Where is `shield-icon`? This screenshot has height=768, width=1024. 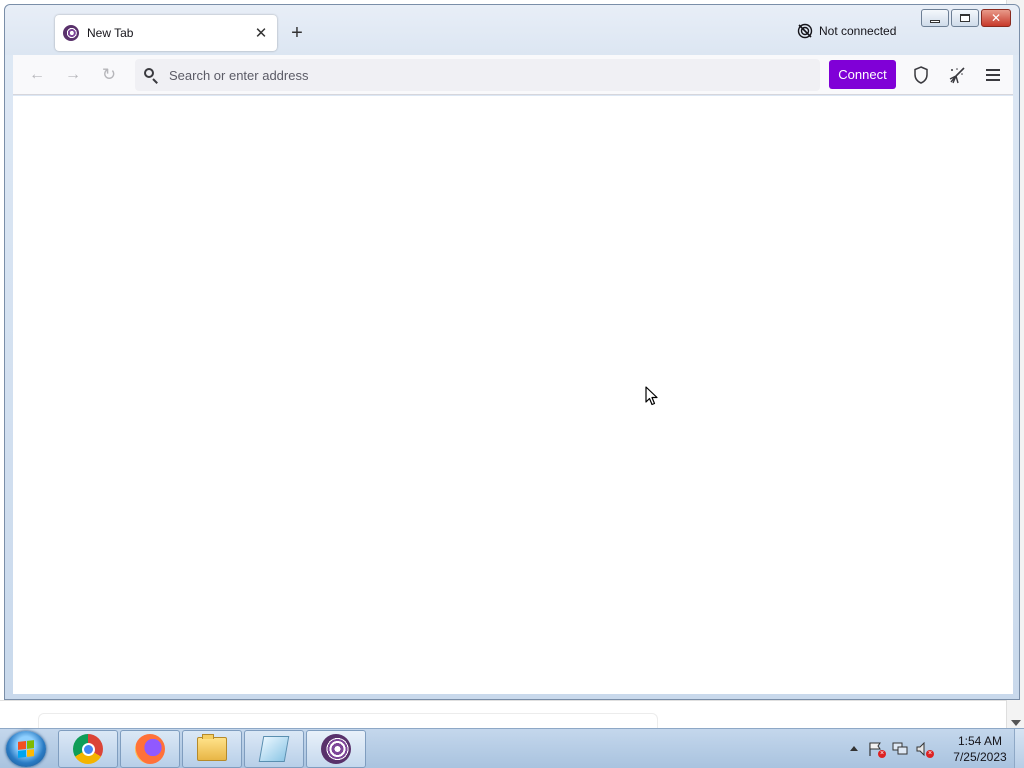
shield-icon is located at coordinates (921, 75).